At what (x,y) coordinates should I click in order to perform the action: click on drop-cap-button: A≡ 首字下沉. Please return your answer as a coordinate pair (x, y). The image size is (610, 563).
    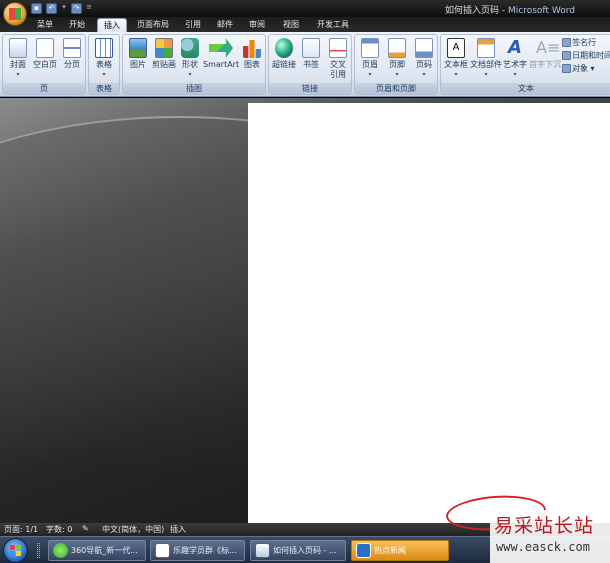
    Looking at the image, I should click on (545, 60).